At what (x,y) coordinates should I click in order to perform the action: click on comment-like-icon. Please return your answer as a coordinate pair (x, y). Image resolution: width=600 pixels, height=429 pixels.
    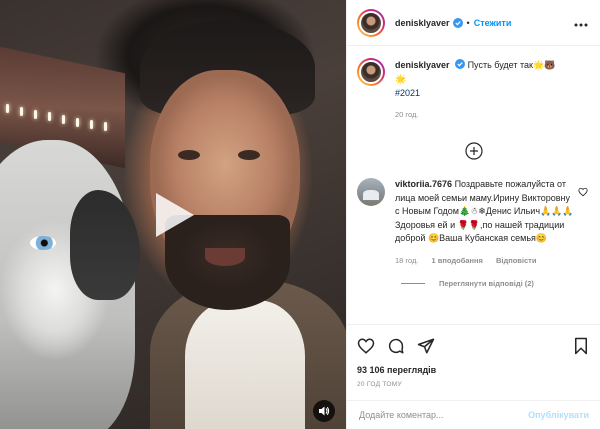
    Looking at the image, I should click on (583, 193).